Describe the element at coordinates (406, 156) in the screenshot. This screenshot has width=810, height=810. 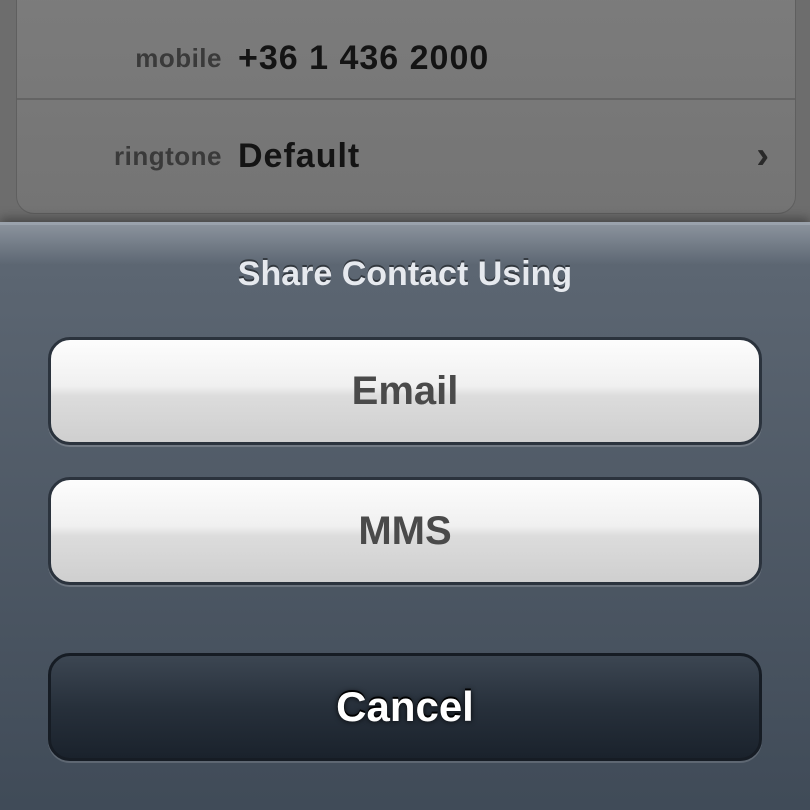
I see `contact-row-ringtone: ringtone Default ›` at that location.